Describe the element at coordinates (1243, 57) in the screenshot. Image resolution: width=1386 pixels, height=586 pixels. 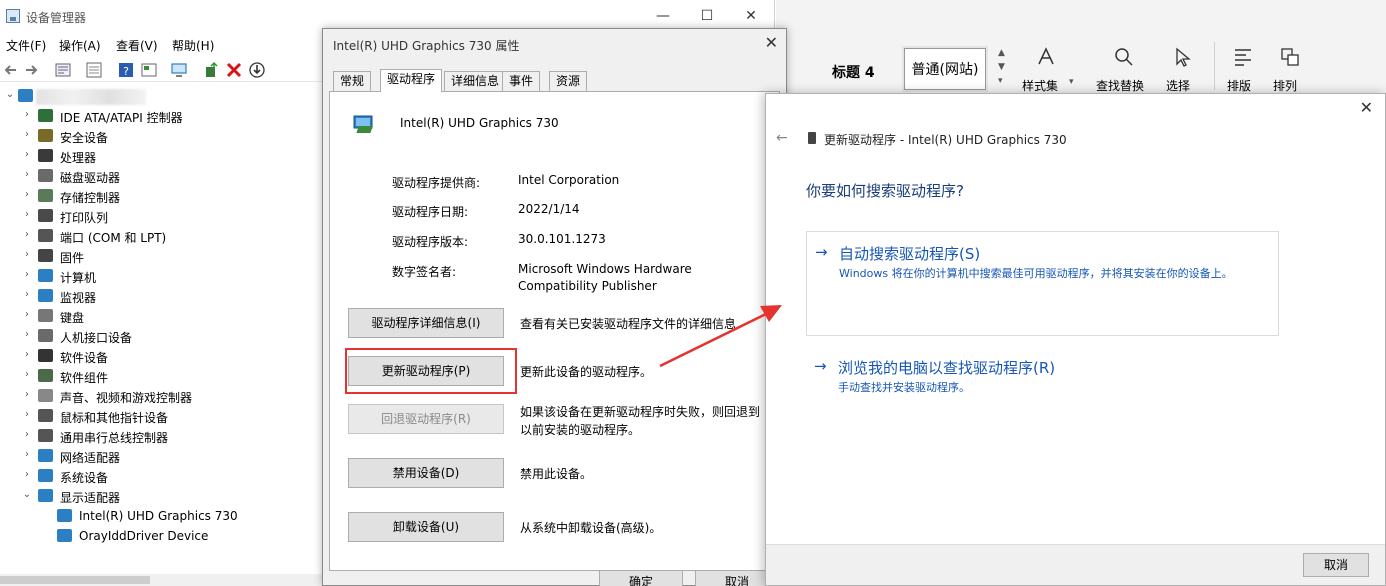
I see `layout-icon` at that location.